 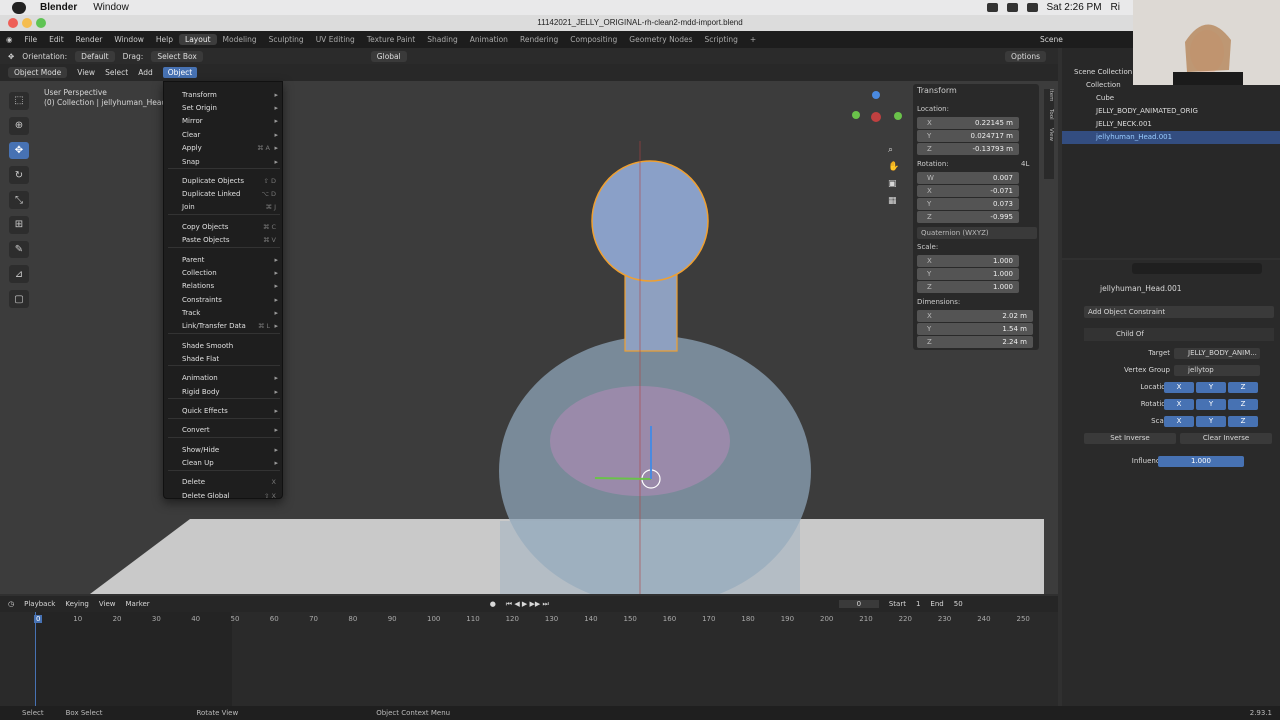 What do you see at coordinates (529, 659) in the screenshot?
I see `timeline-area` at bounding box center [529, 659].